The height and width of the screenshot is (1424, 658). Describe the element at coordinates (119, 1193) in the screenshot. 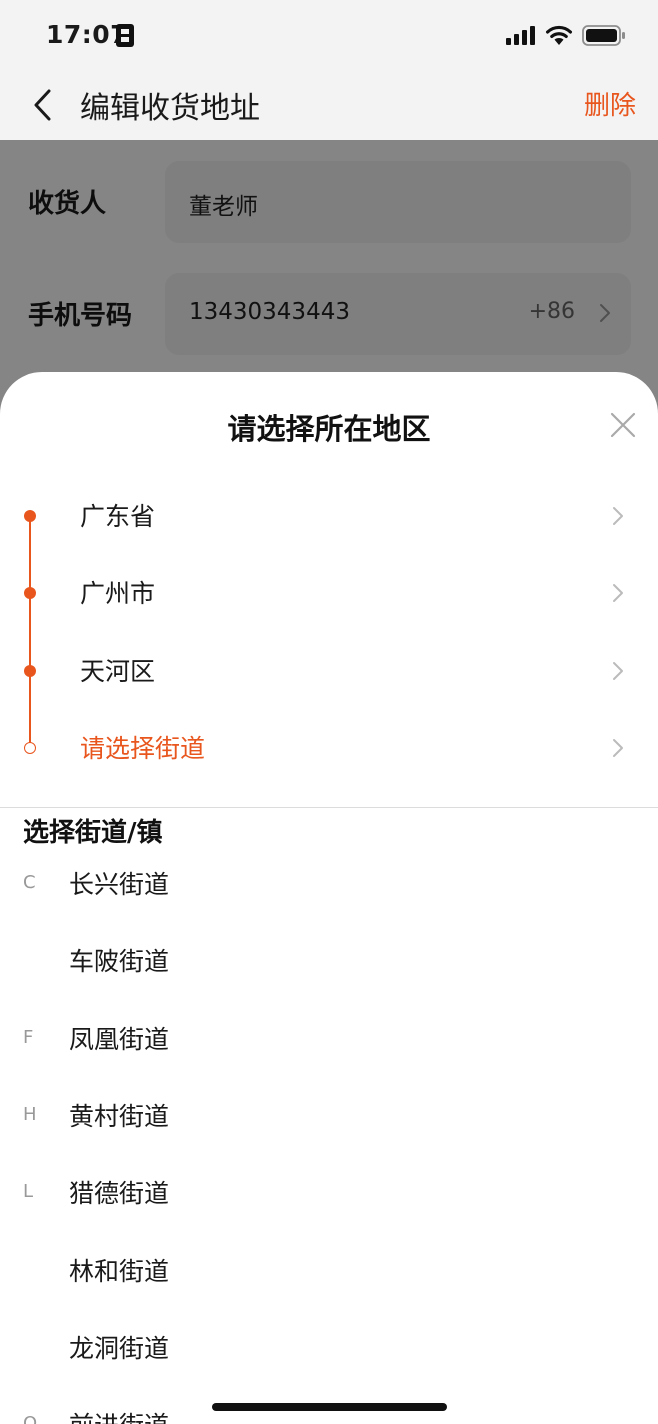

I see `street-name: 猎德街道` at that location.